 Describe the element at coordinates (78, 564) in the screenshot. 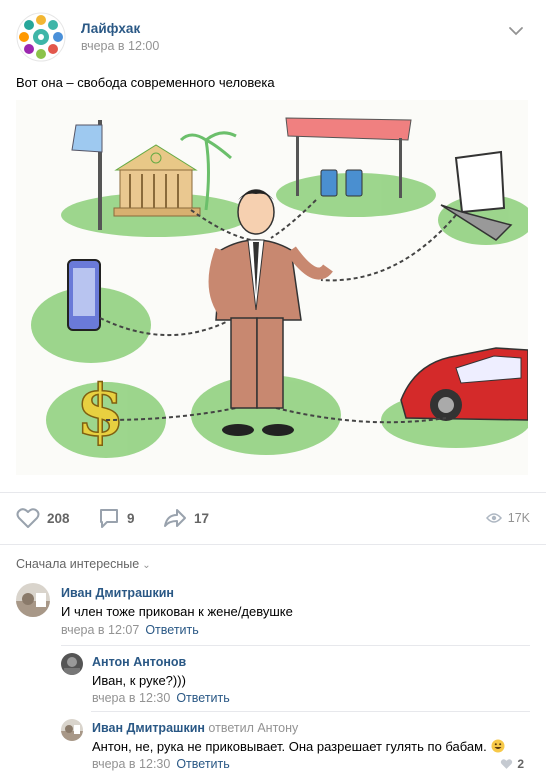

I see `comments-sort-label: Сначала интересные` at that location.